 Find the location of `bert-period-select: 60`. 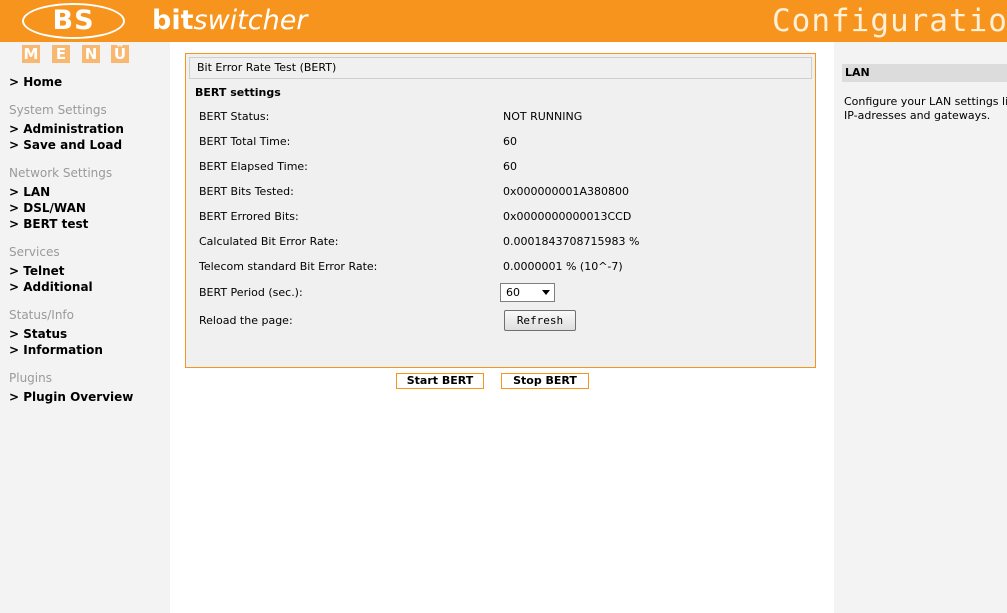

bert-period-select: 60 is located at coordinates (527, 292).